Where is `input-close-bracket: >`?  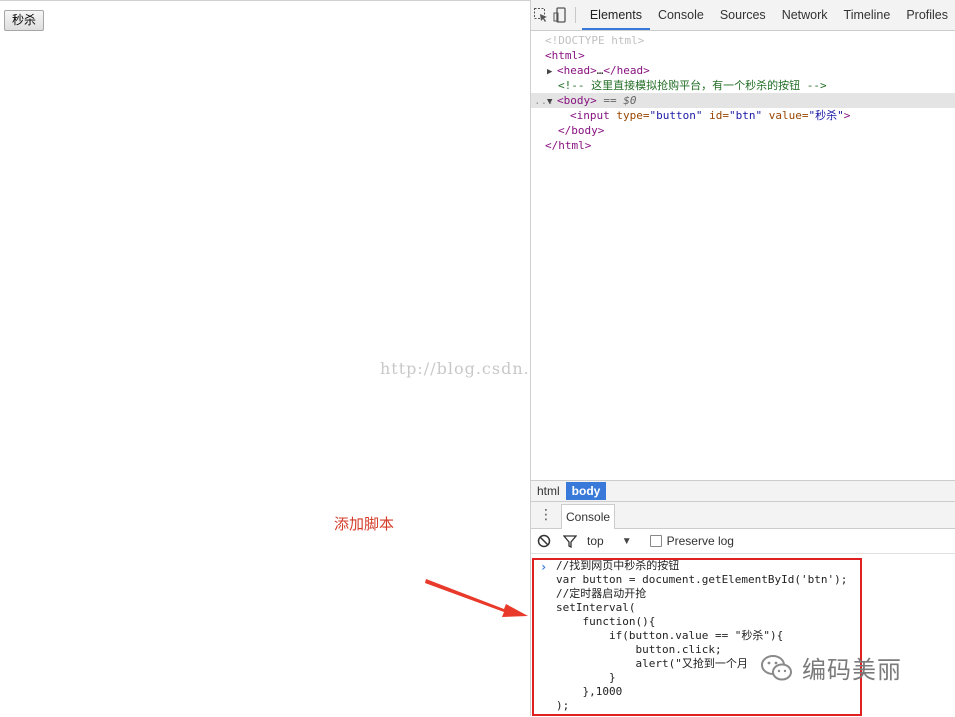 input-close-bracket: > is located at coordinates (847, 115).